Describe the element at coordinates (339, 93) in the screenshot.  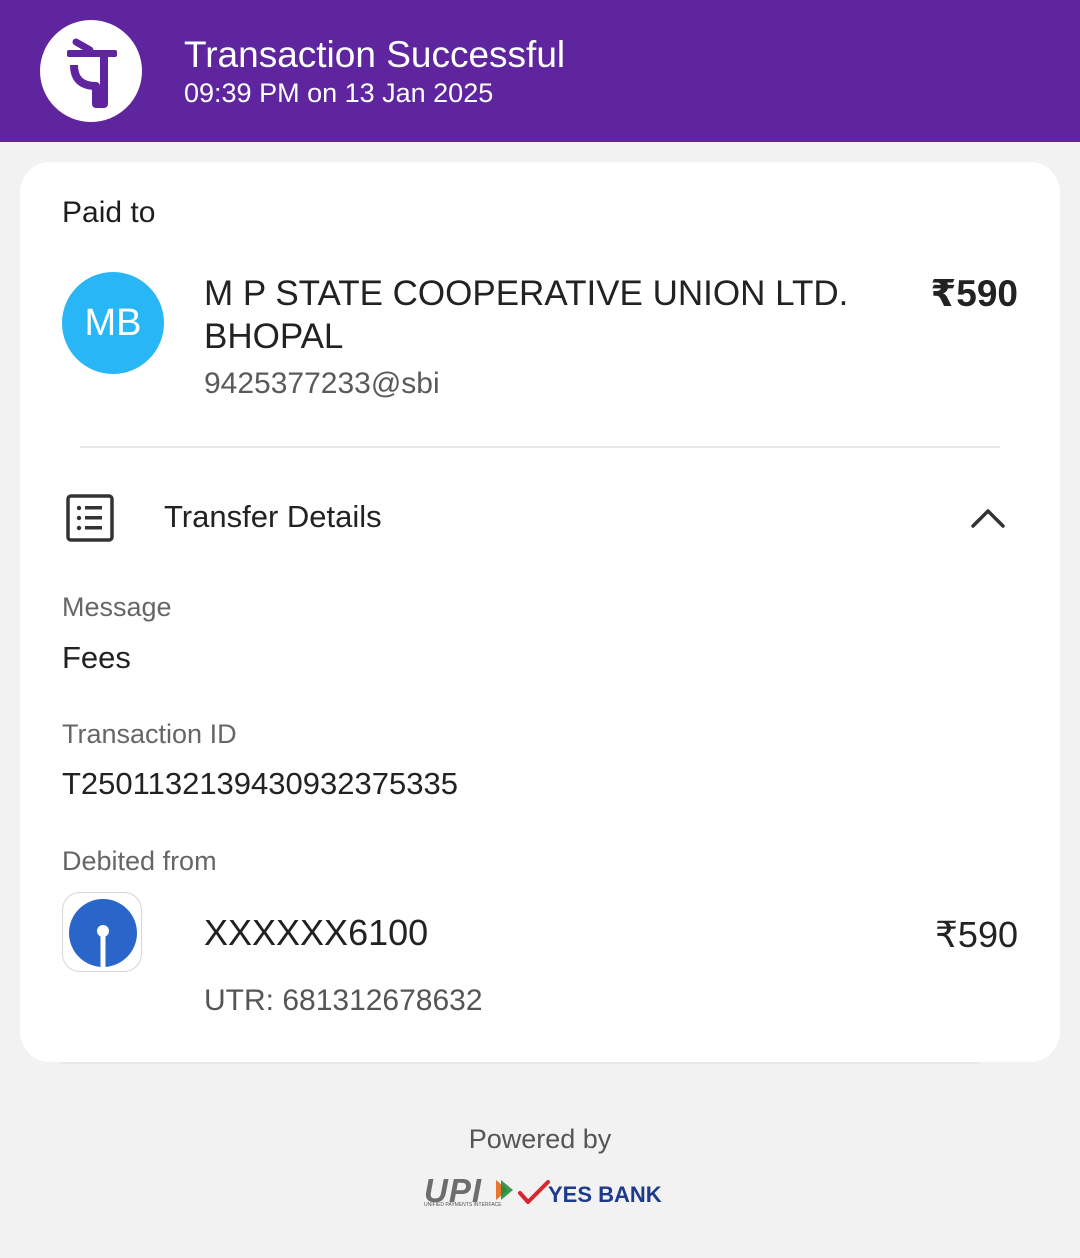
I see `transaction-timestamp: 09:39 PM on 13 Jan 2025` at that location.